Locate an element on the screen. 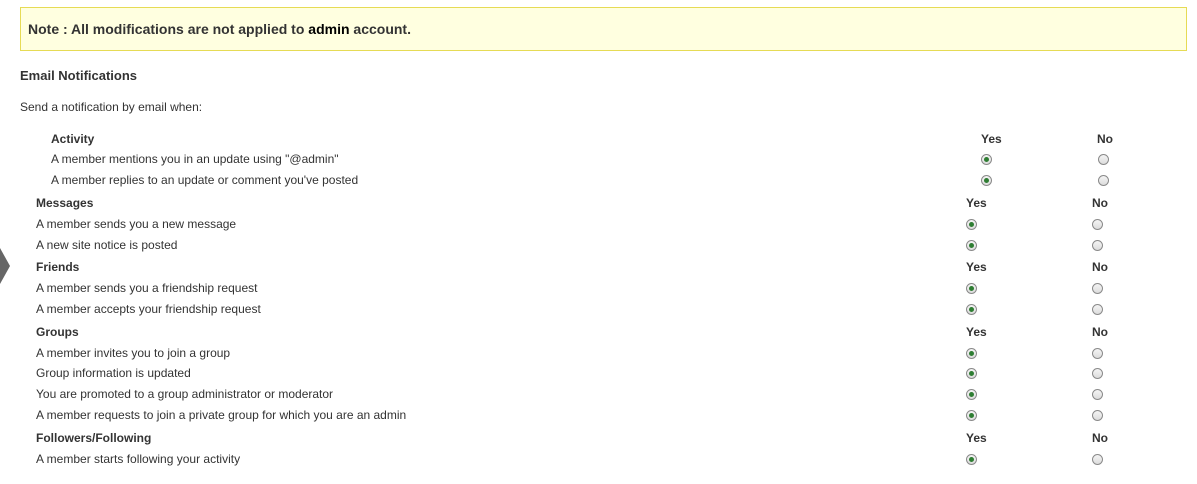 Image resolution: width=1197 pixels, height=484 pixels. friends-request-yes-radio is located at coordinates (971, 288).